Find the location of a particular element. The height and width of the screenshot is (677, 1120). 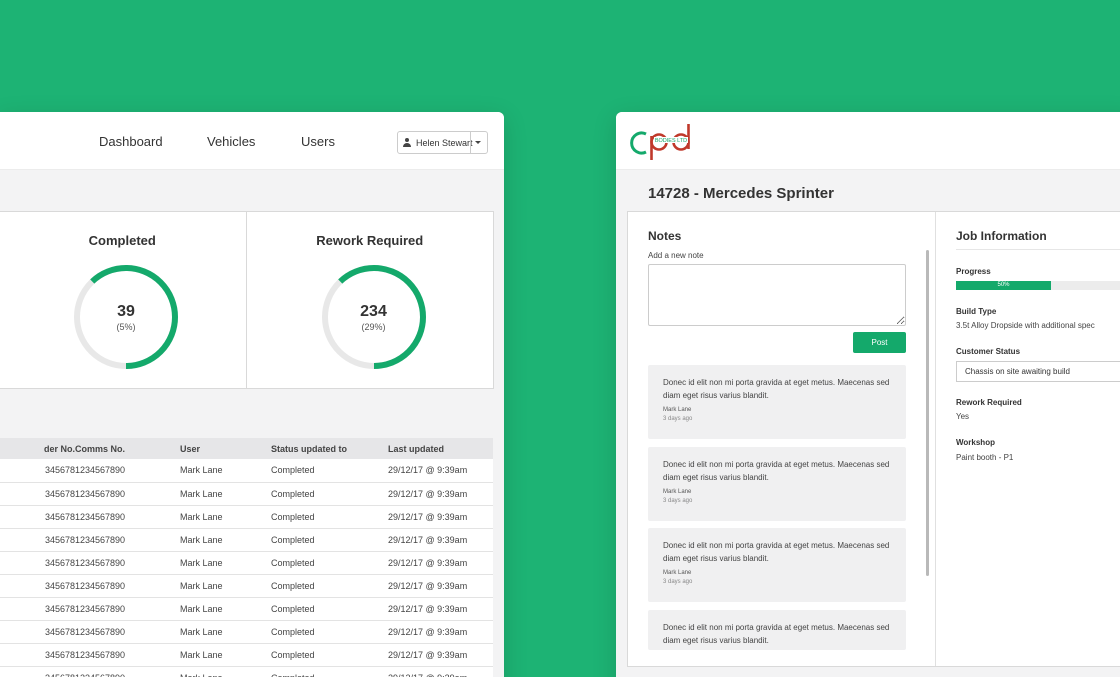

stat-percent: (29%) is located at coordinates (373, 327).